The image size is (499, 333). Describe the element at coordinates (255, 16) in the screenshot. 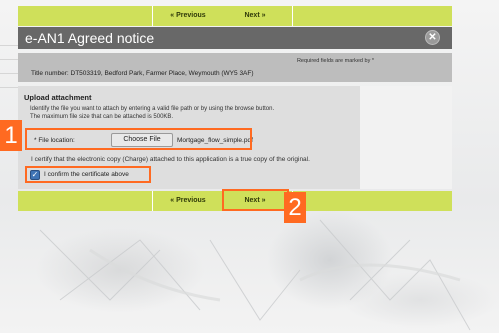

I see `next-button-top: Next »` at that location.